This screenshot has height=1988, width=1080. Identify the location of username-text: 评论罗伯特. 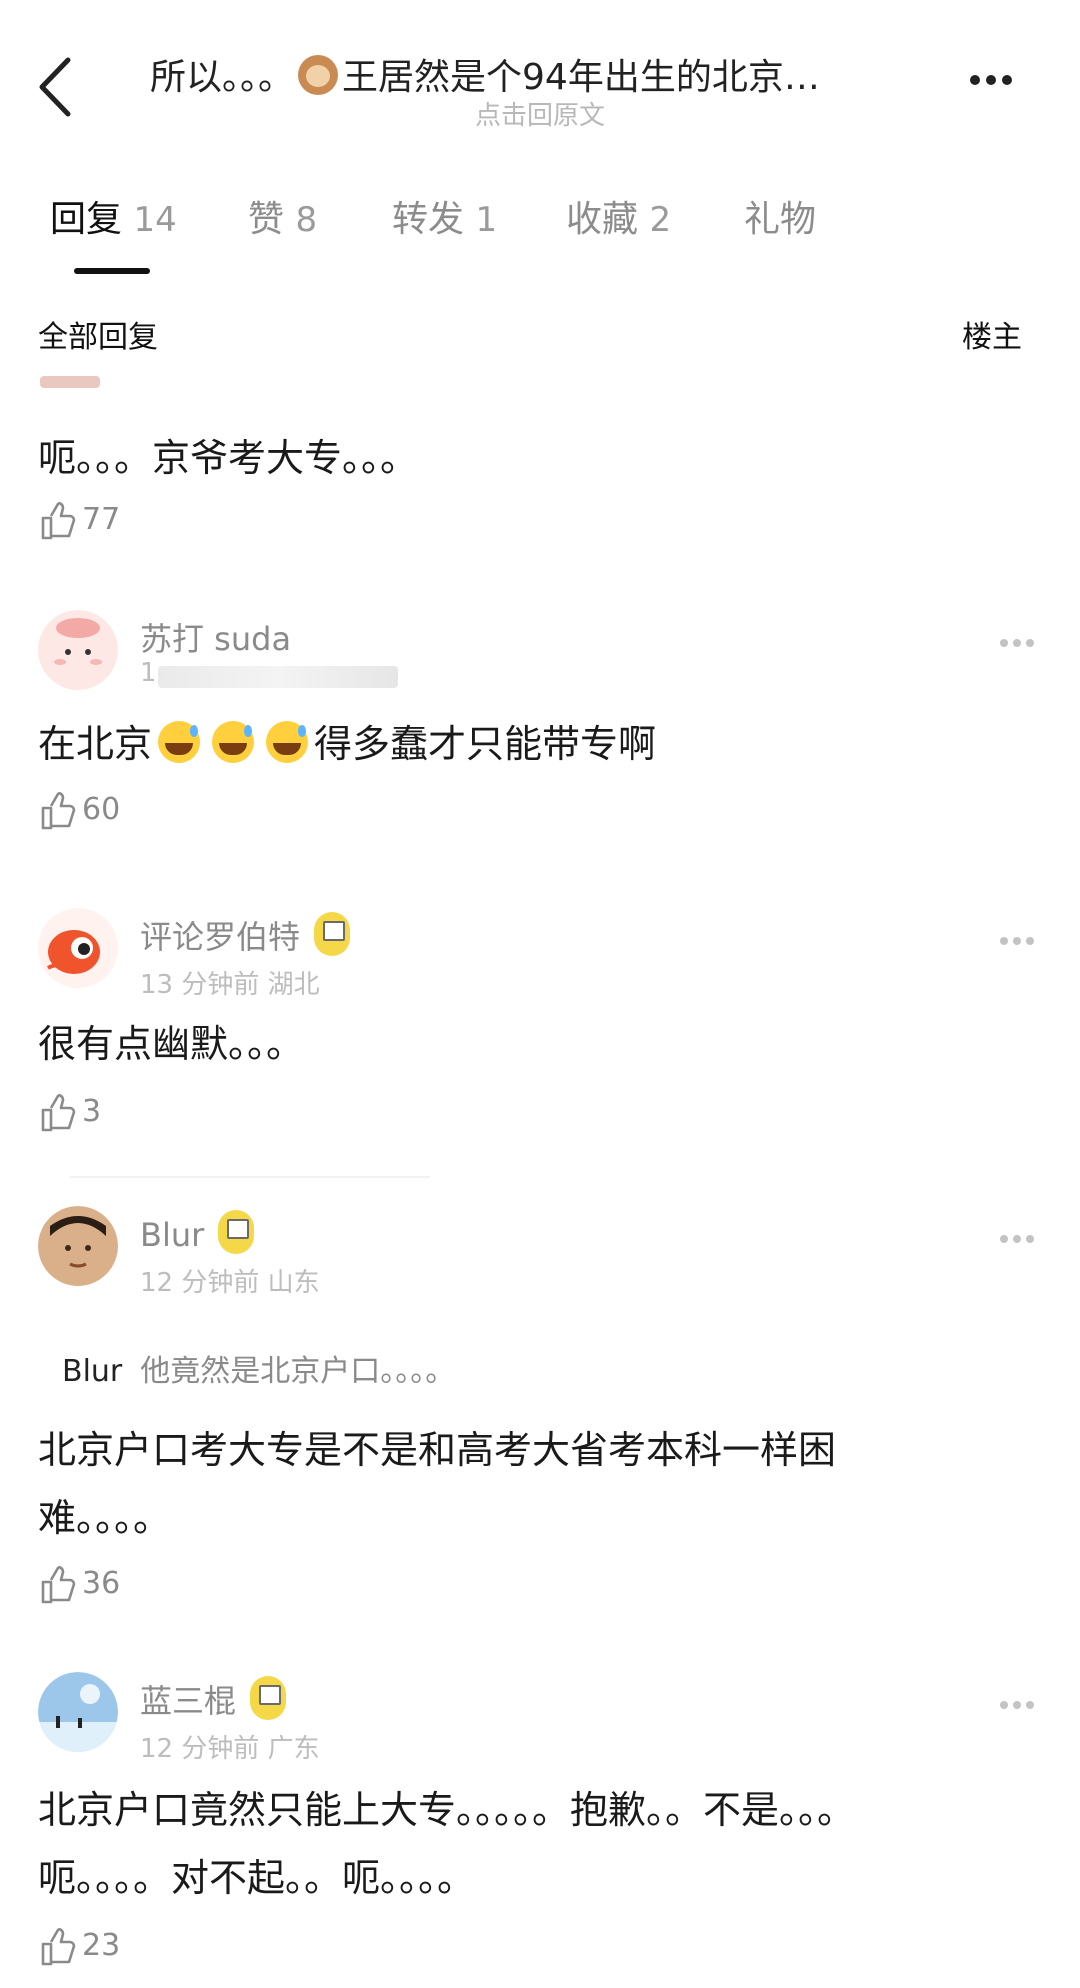
(220, 937).